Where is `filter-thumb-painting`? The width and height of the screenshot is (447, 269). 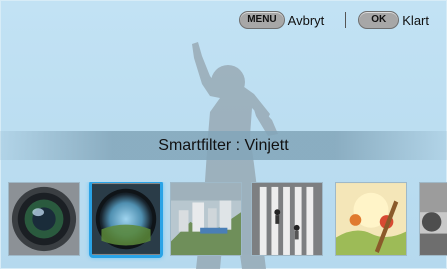 filter-thumb-painting is located at coordinates (371, 219).